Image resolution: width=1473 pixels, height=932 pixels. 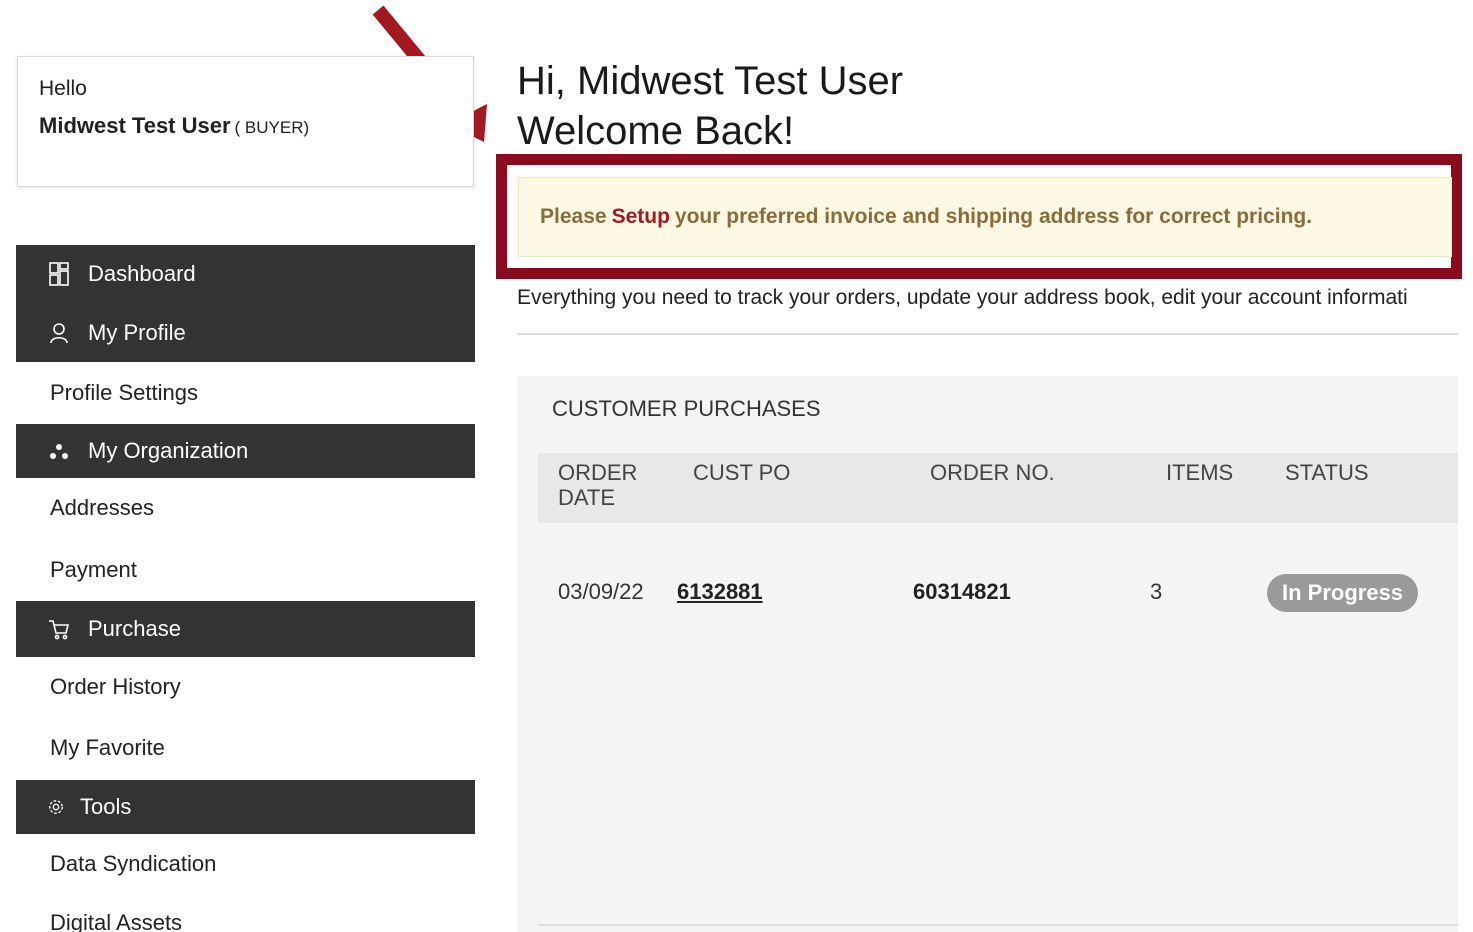 What do you see at coordinates (710, 81) in the screenshot?
I see `page-title-line-1: Hi, Midwest Test User` at bounding box center [710, 81].